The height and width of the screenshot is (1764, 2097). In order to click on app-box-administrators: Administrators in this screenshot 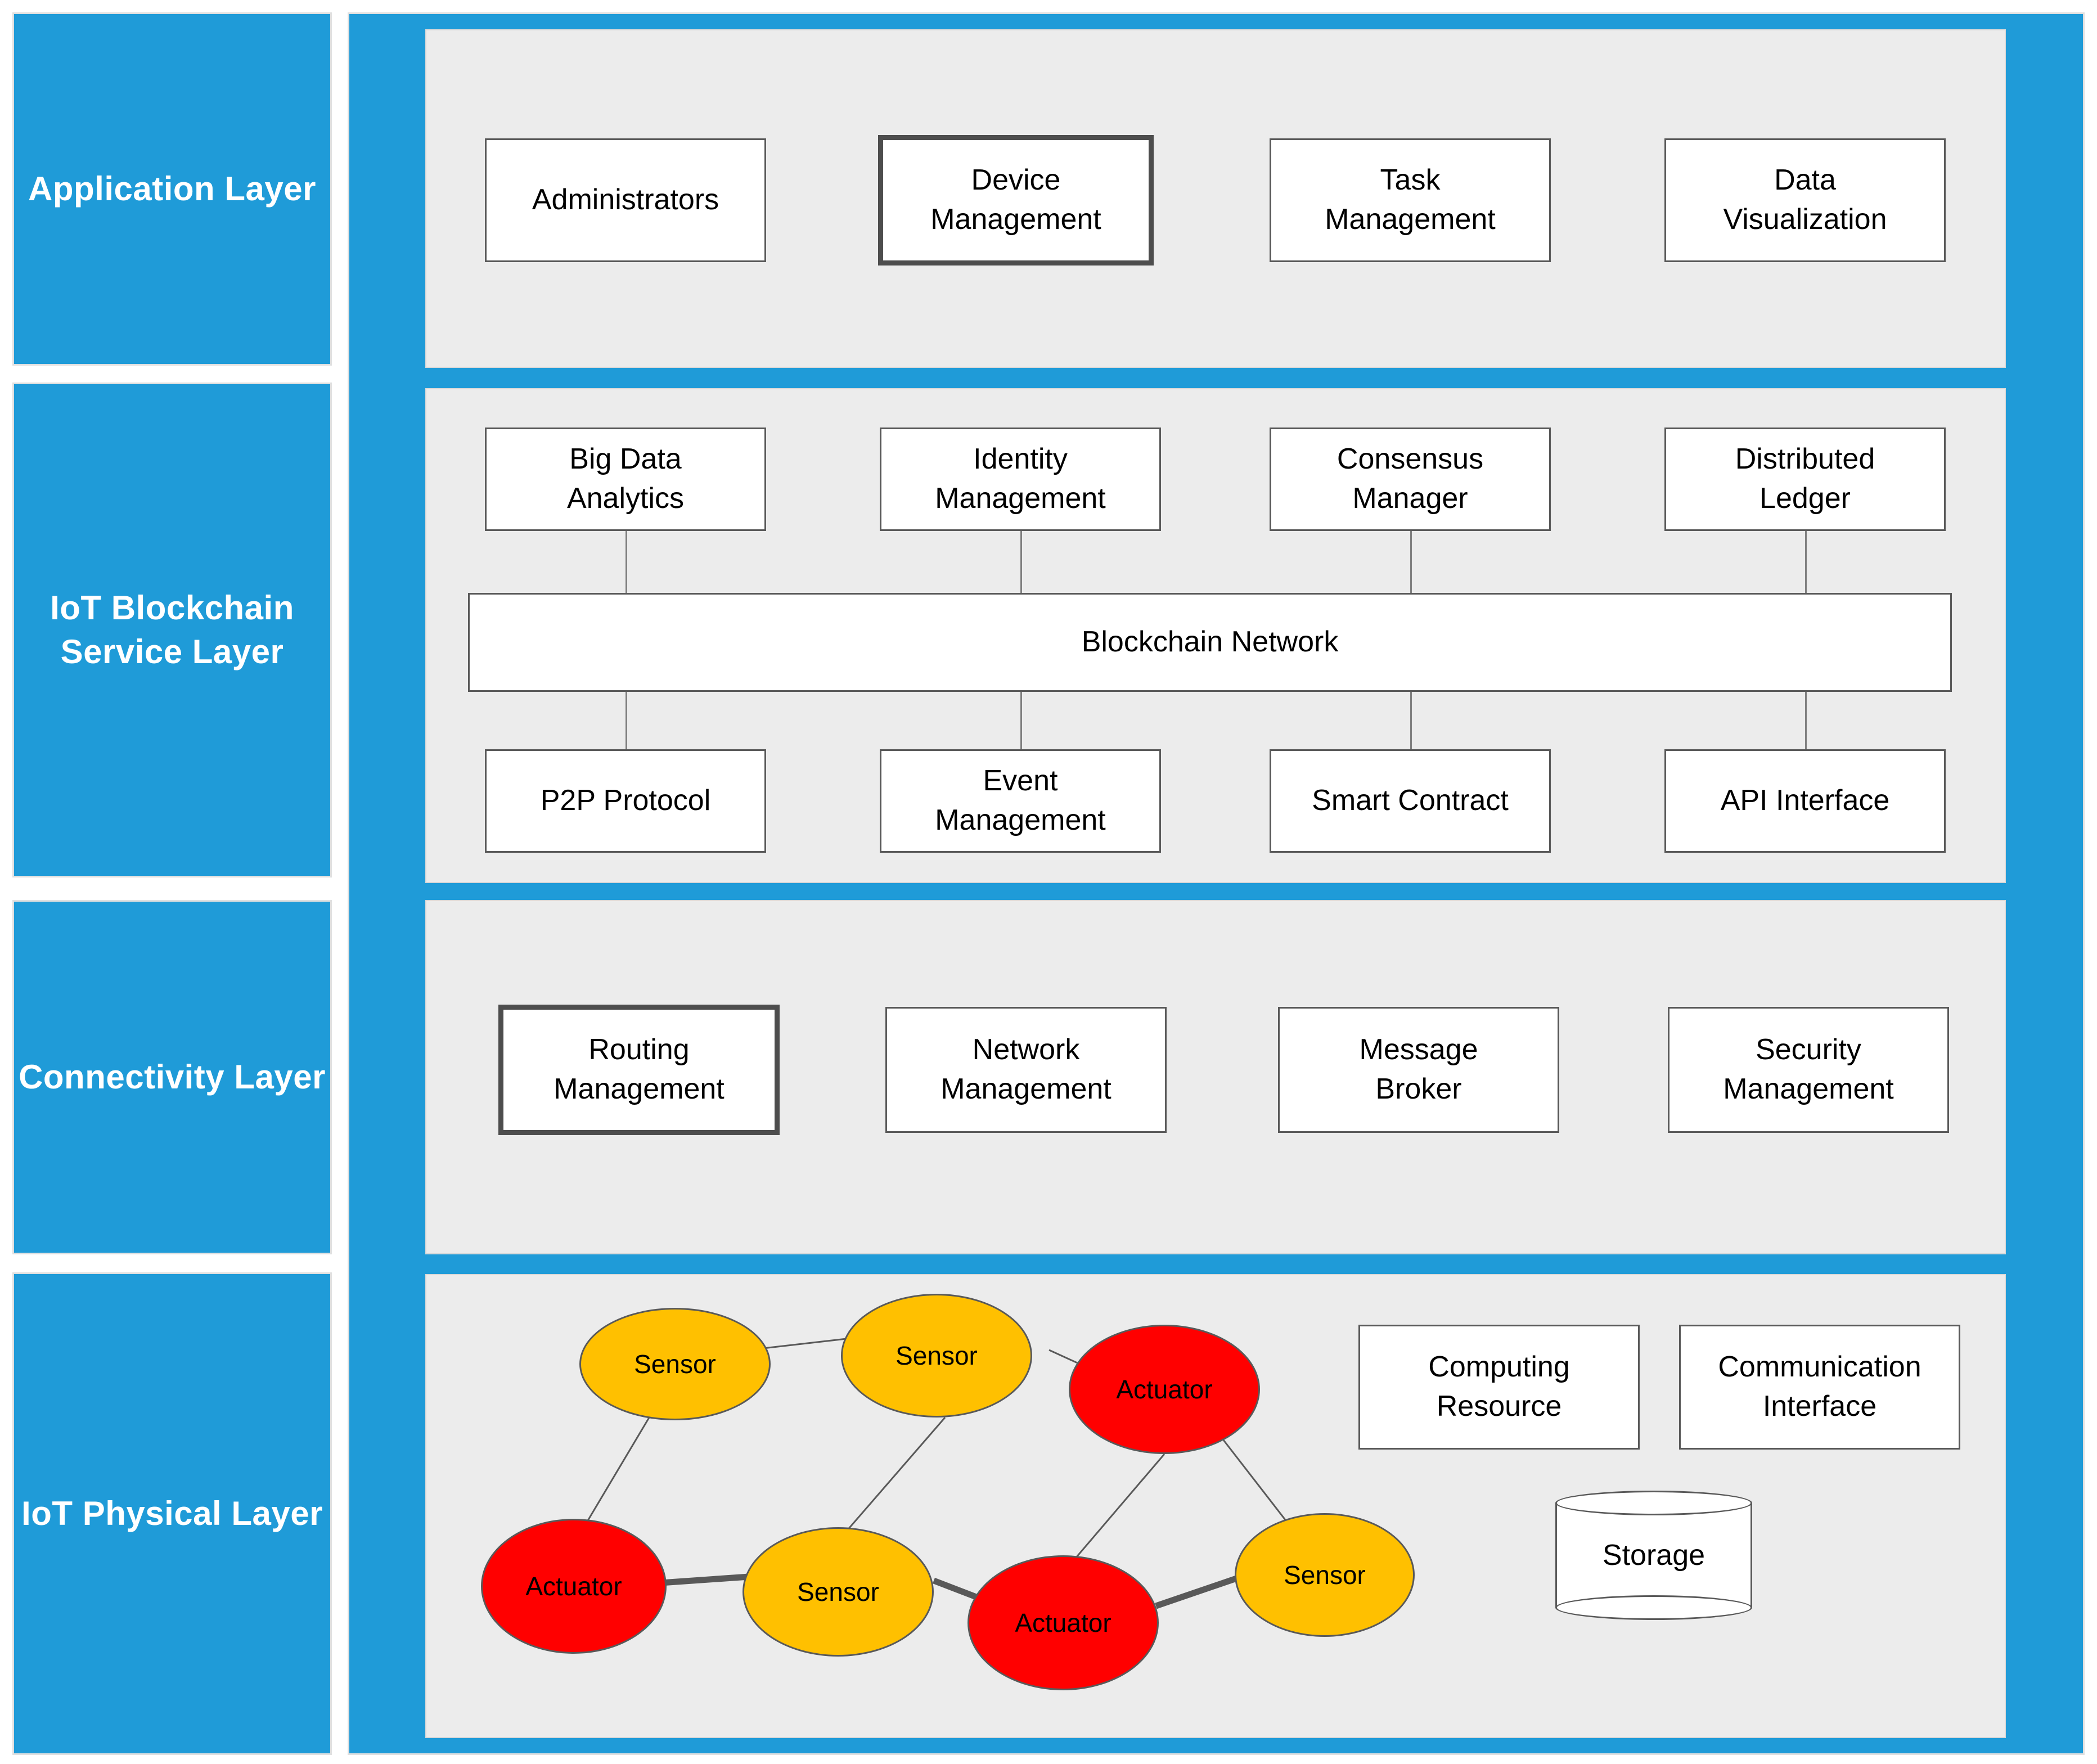, I will do `click(625, 200)`.